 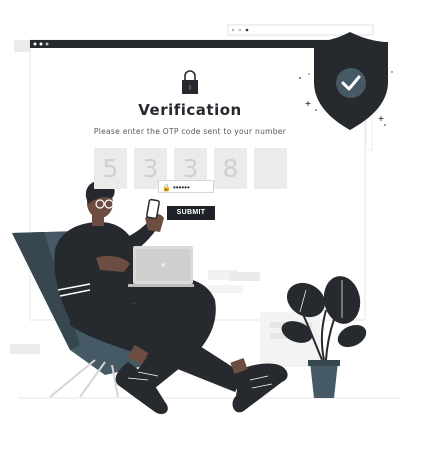 I want to click on page-title: Verification, so click(x=190, y=110).